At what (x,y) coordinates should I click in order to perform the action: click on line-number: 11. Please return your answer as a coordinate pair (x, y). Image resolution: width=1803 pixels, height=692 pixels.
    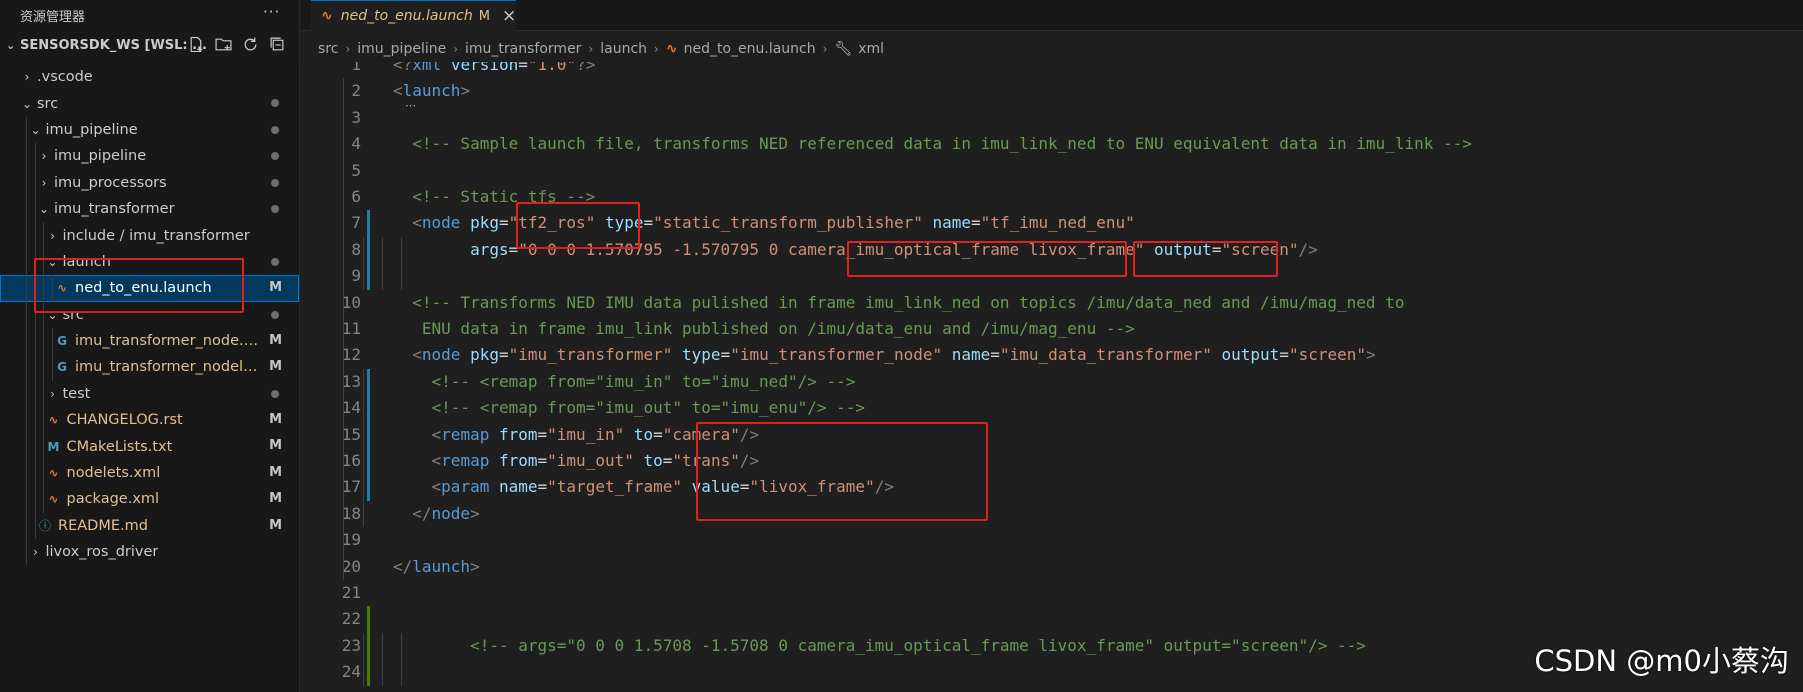
    Looking at the image, I should click on (351, 328).